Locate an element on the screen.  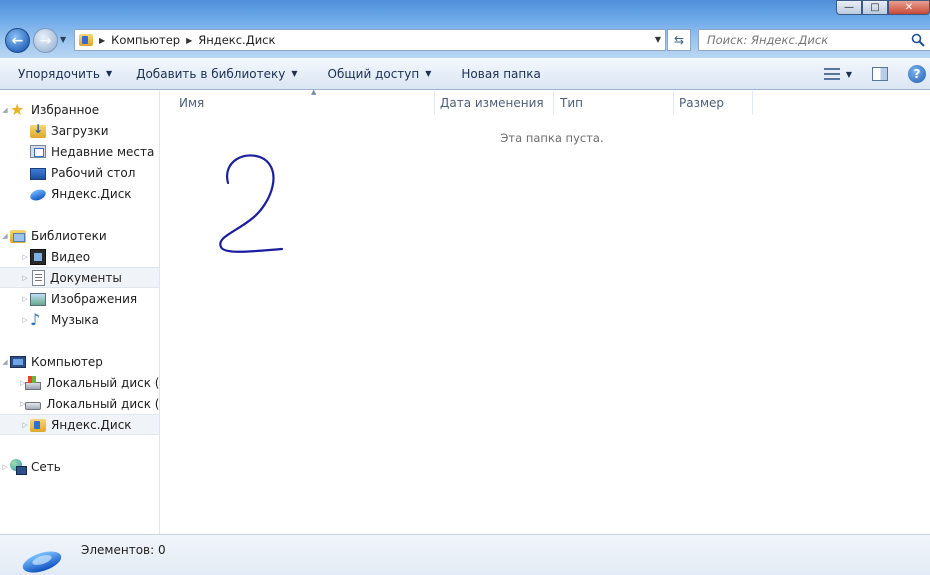
search-icon is located at coordinates (918, 40).